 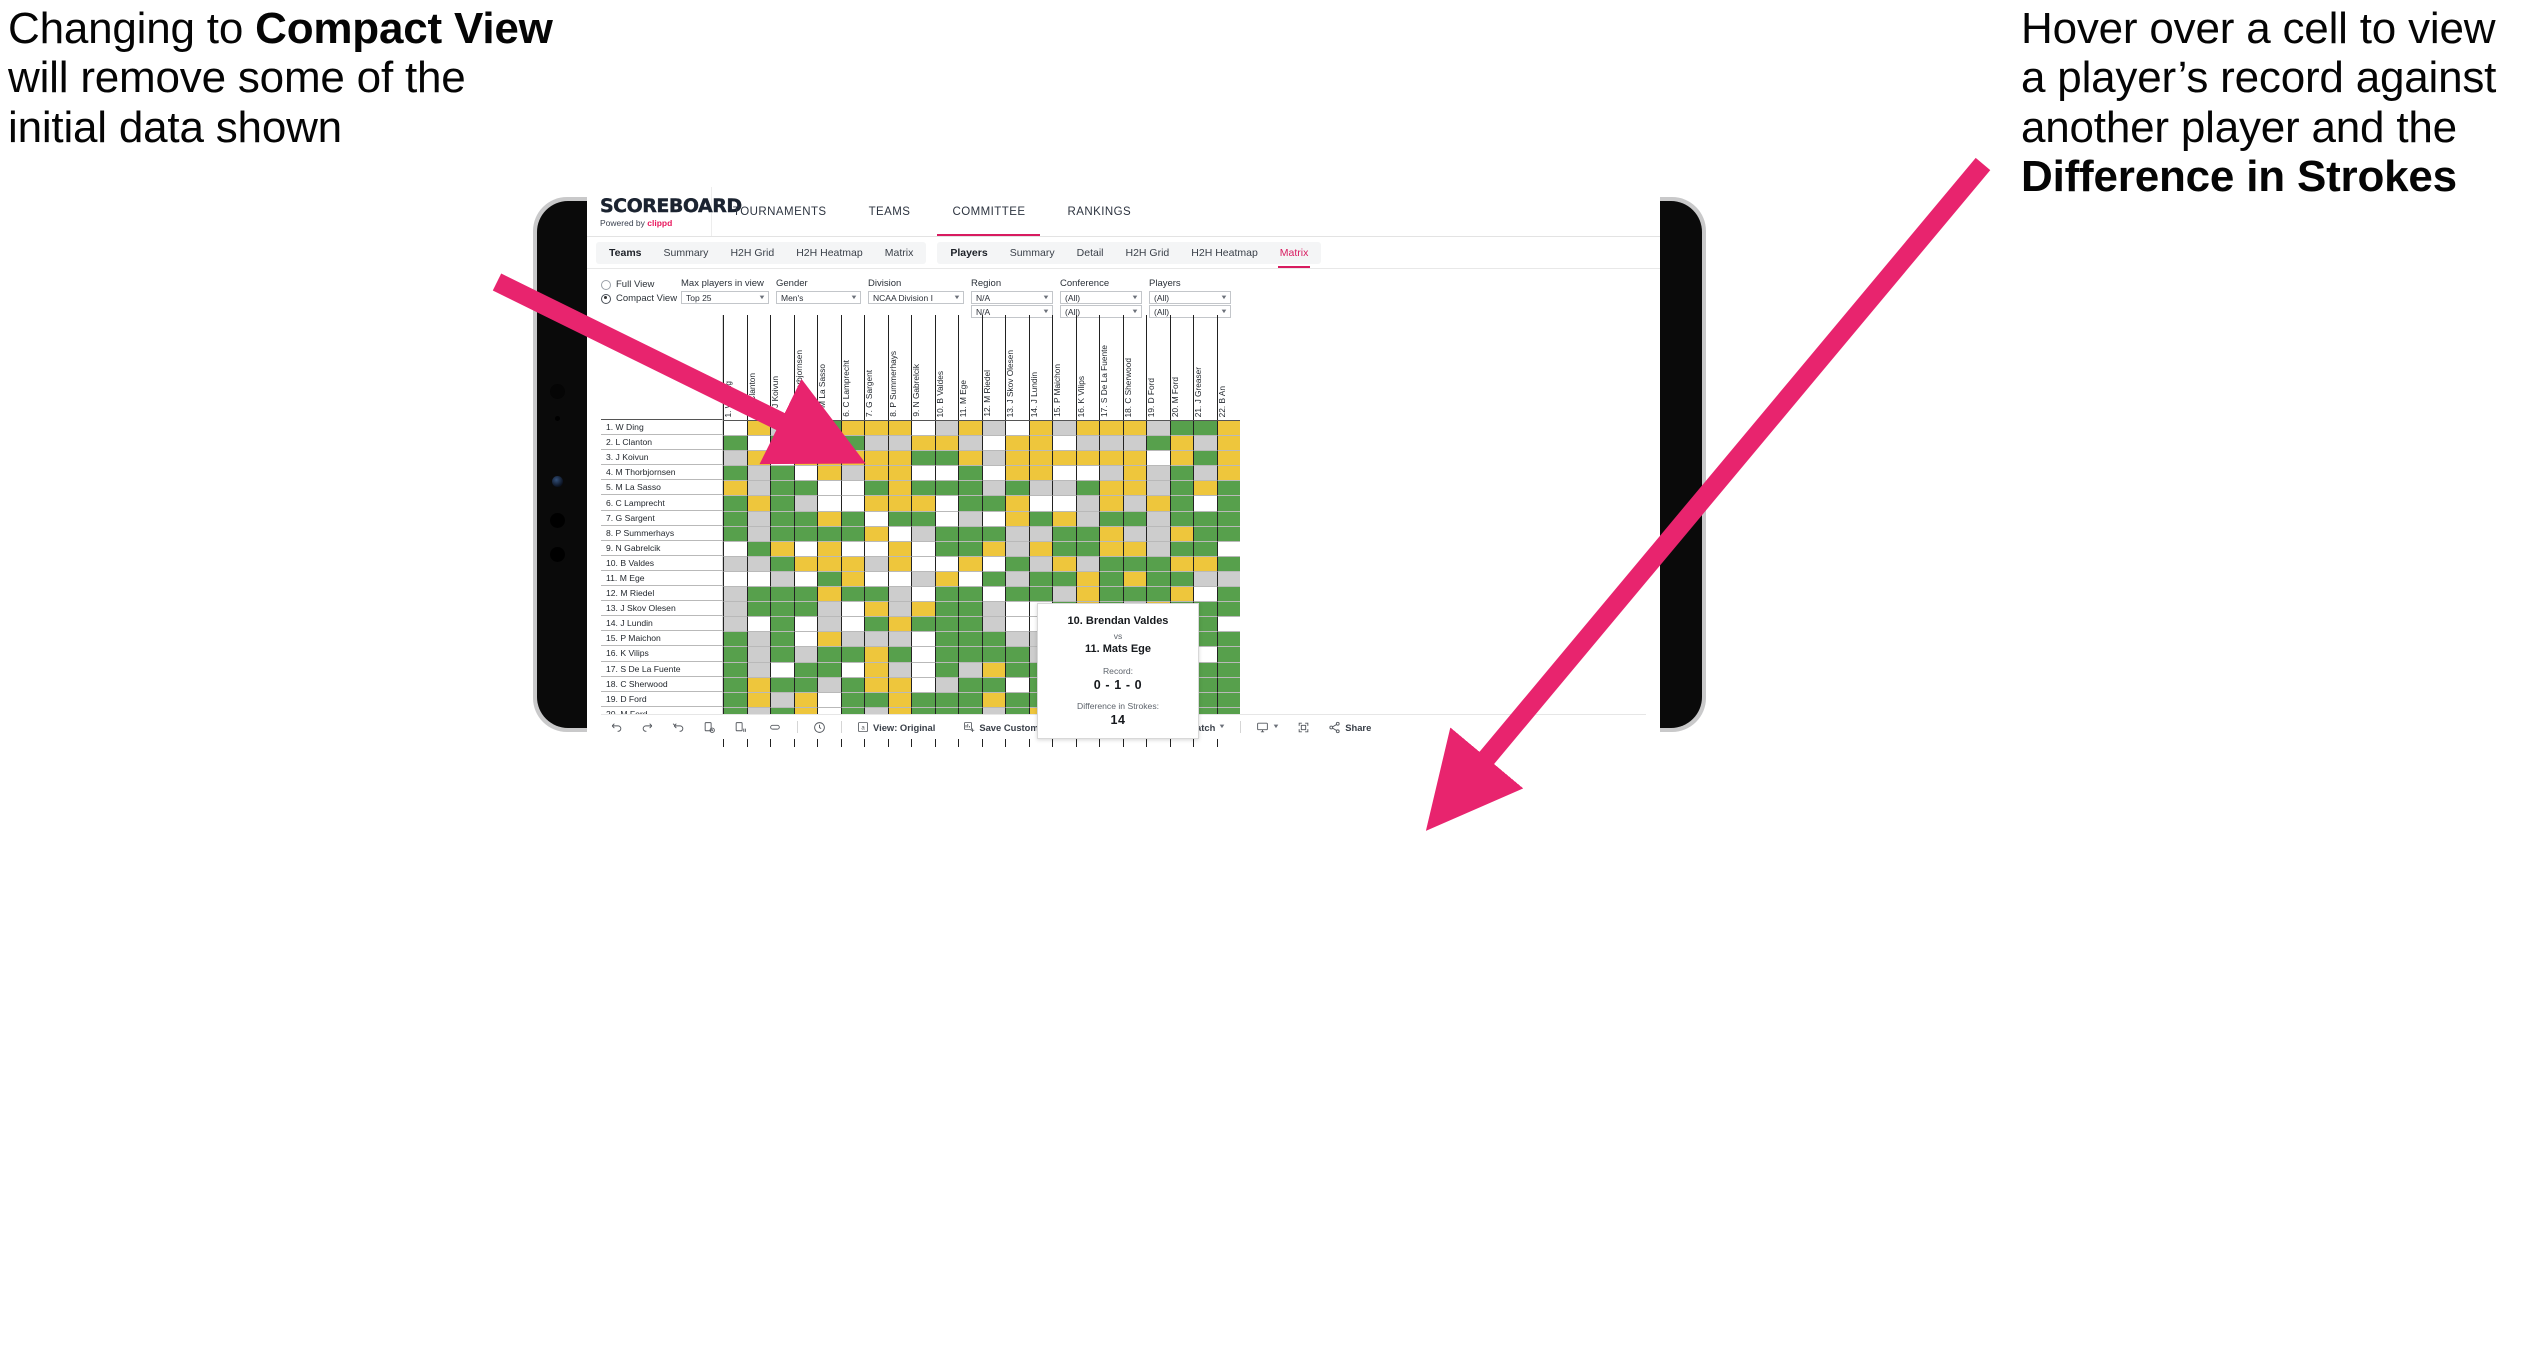 What do you see at coordinates (1303, 727) in the screenshot?
I see `fullscreen-button` at bounding box center [1303, 727].